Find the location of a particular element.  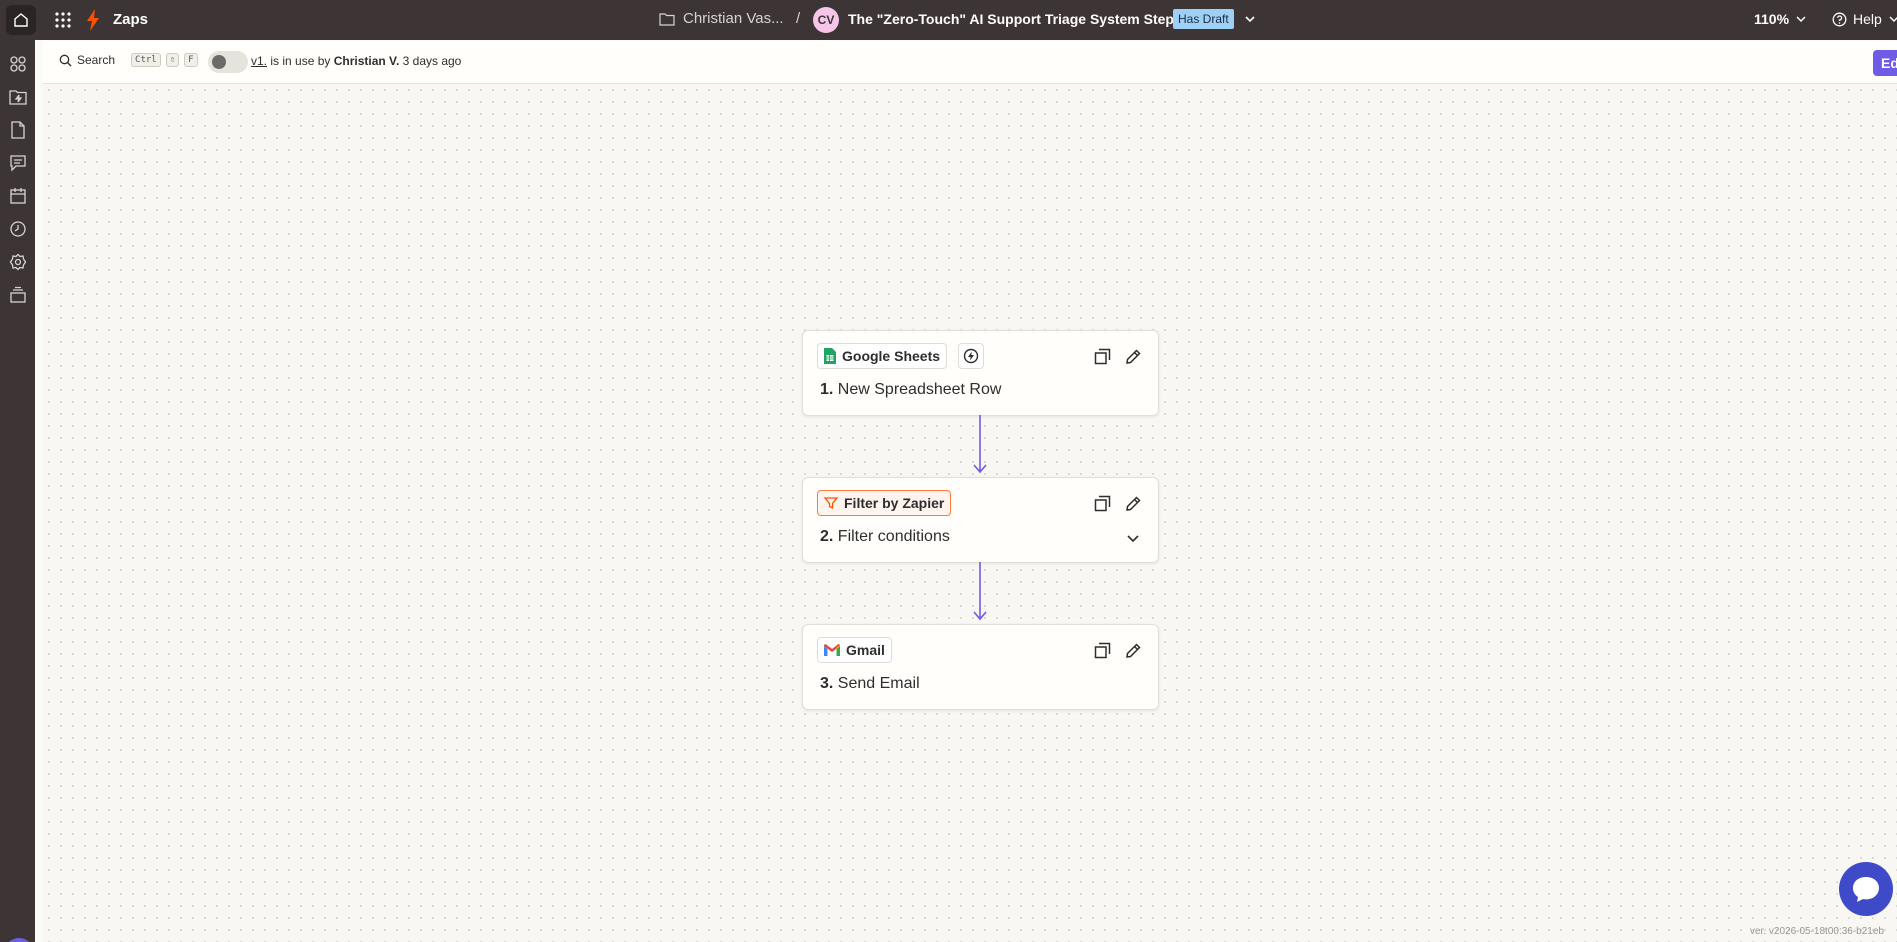

toggle-knob is located at coordinates (219, 62).